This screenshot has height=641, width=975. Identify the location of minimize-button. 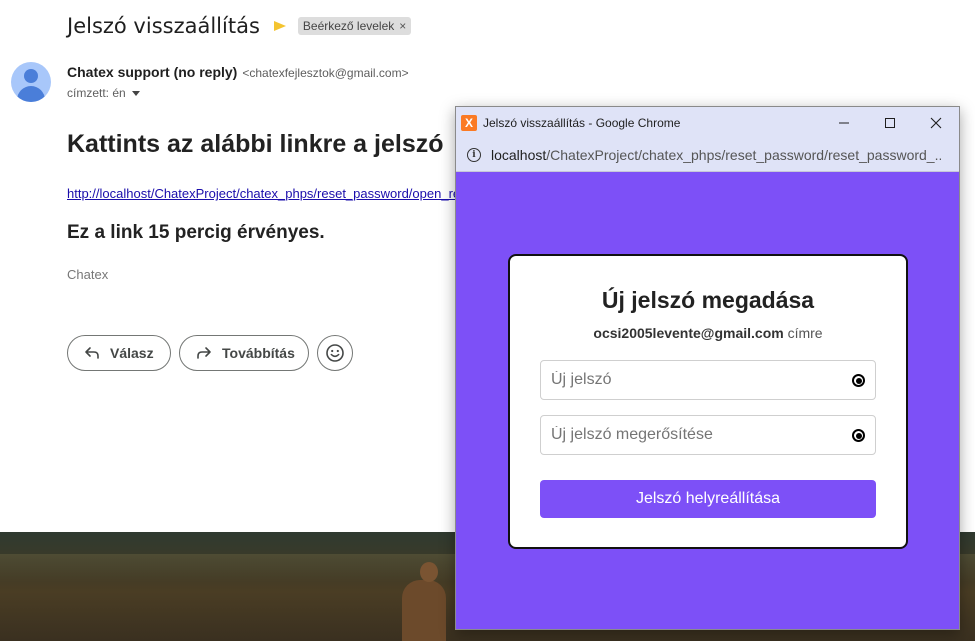
(844, 123).